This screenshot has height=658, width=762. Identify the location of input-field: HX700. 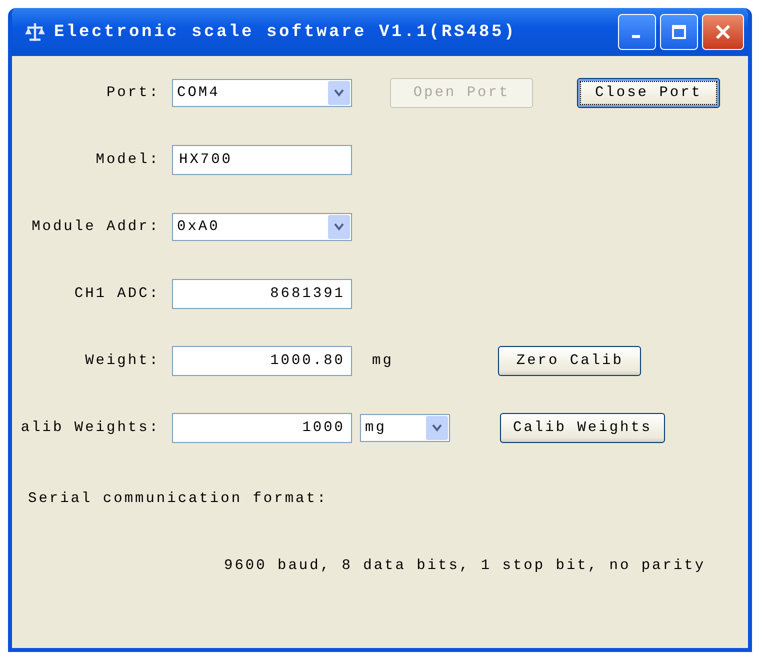
(262, 160).